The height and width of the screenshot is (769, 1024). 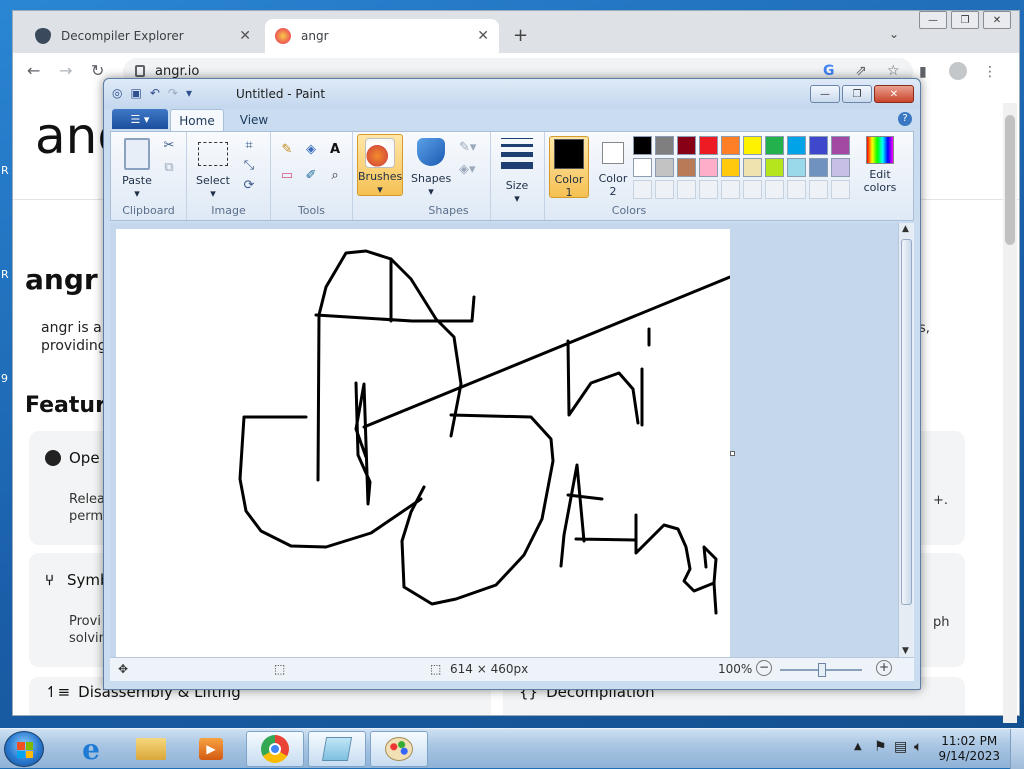 I want to click on undo-icon: ↶, so click(x=155, y=93).